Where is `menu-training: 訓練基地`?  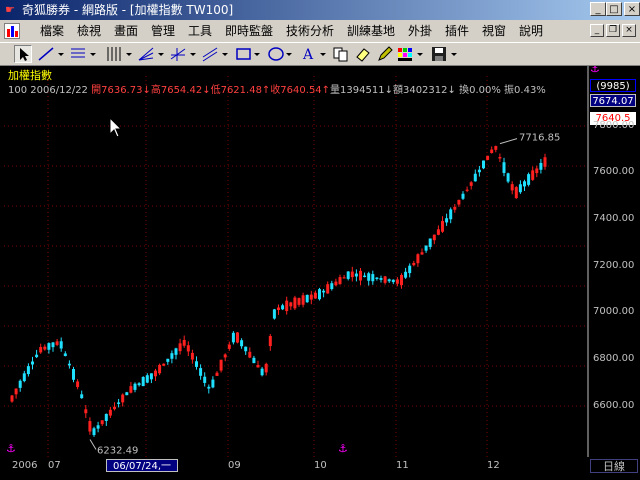
menu-training: 訓練基地 is located at coordinates (371, 31).